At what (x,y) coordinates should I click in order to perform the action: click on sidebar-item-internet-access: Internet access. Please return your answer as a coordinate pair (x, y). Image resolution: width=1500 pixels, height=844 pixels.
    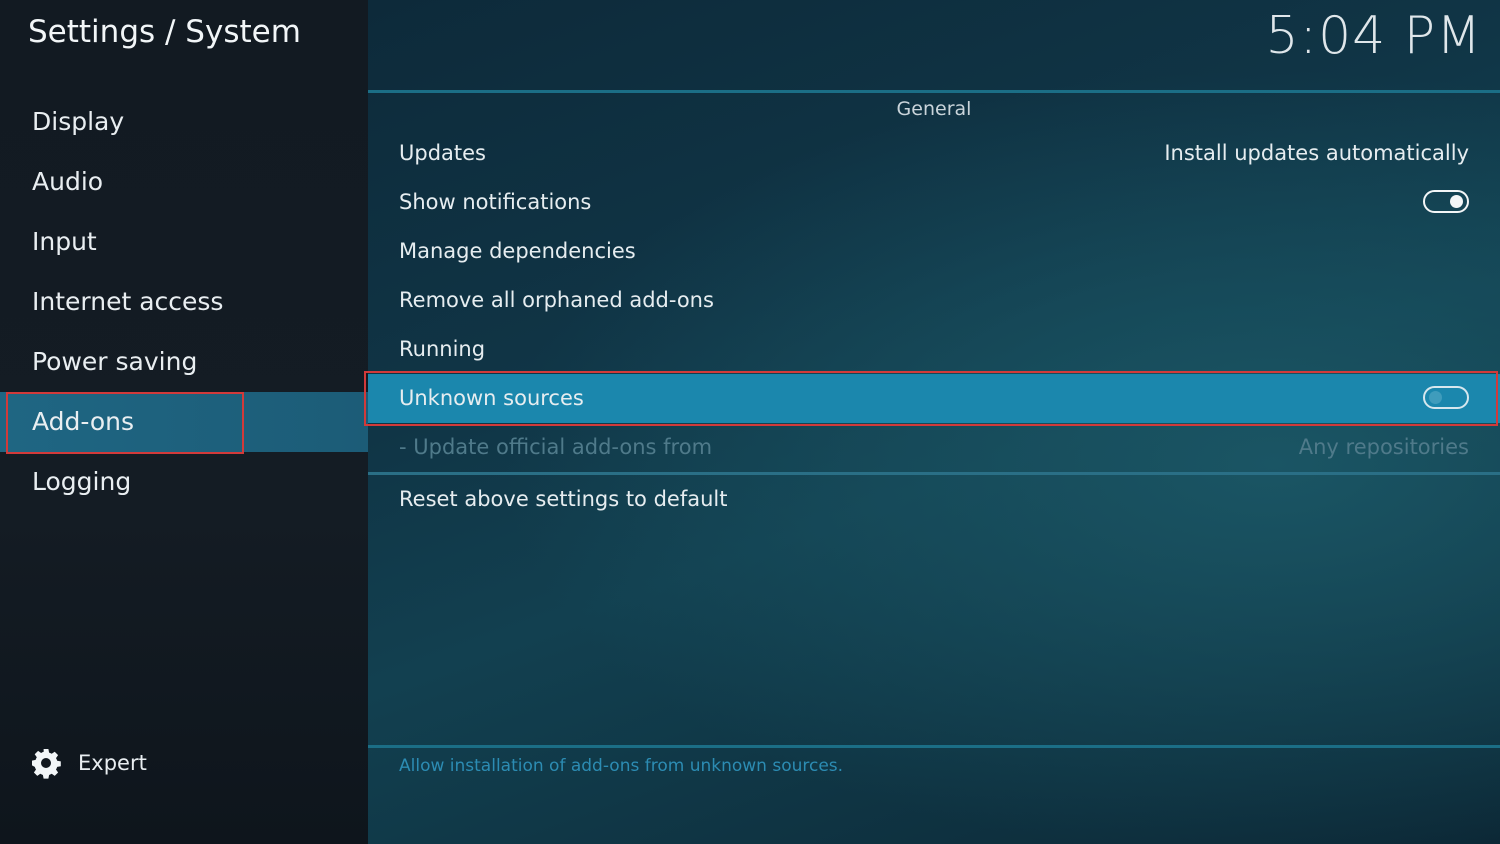
    Looking at the image, I should click on (184, 302).